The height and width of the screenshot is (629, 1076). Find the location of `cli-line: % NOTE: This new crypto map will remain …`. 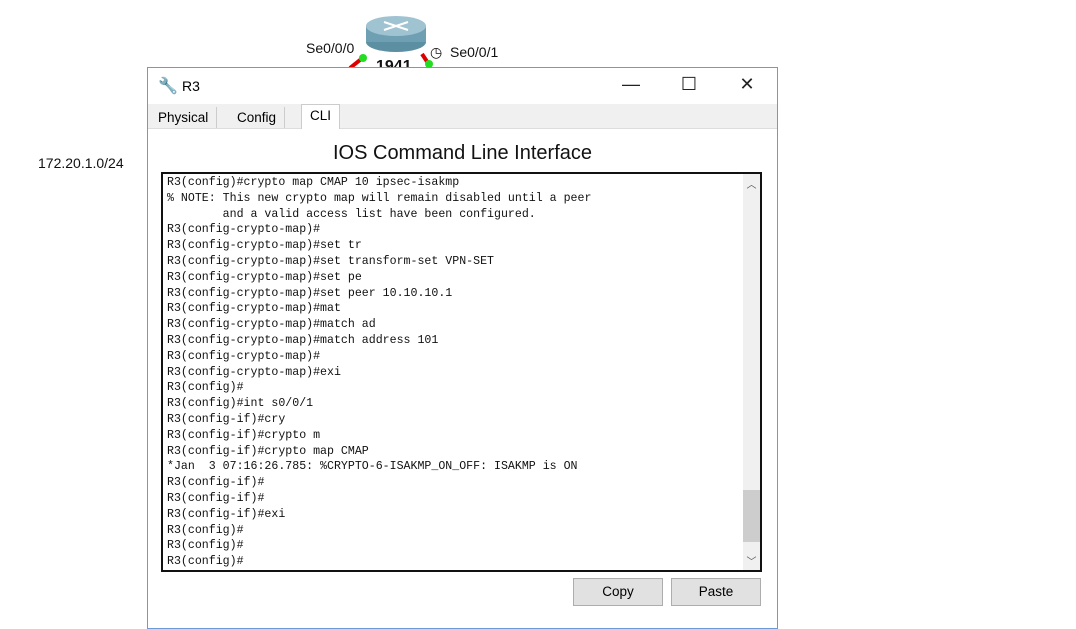

cli-line: % NOTE: This new crypto map will remain … is located at coordinates (379, 198).